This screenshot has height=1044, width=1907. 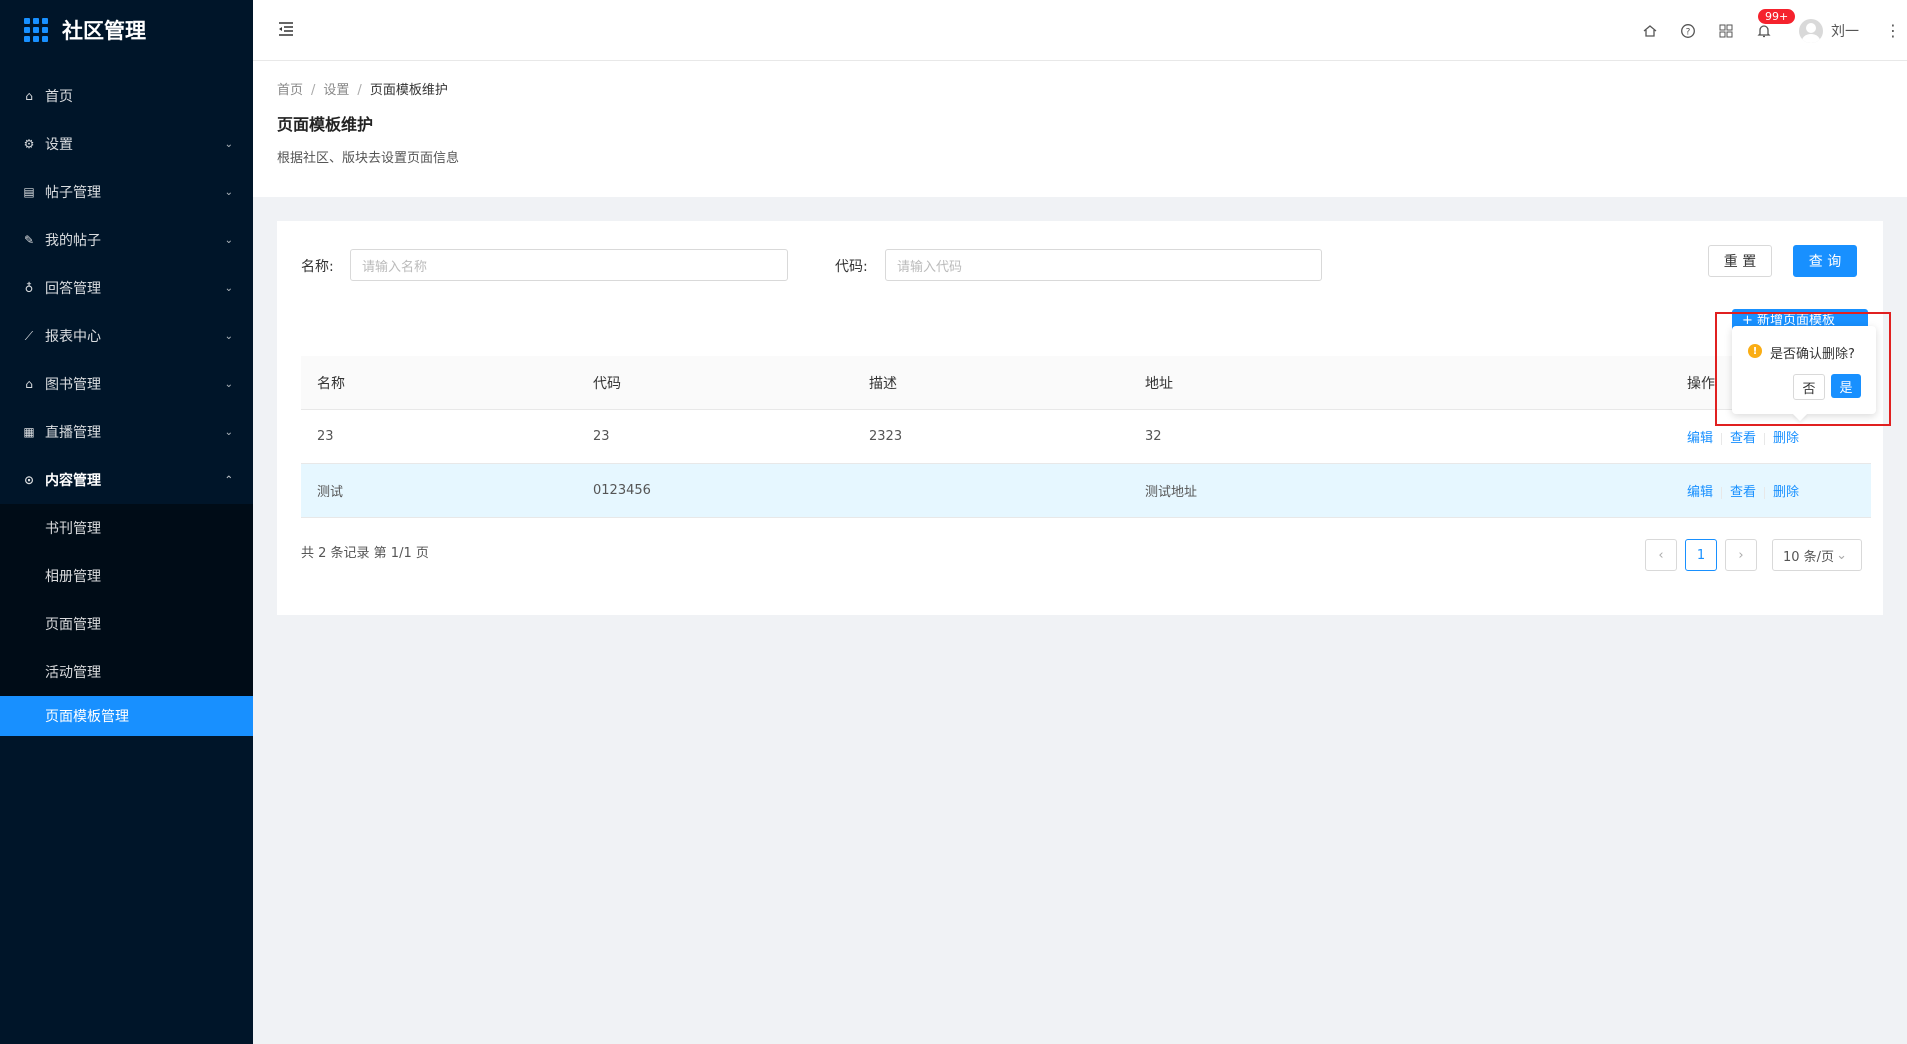 I want to click on column-header-desc: 描述, so click(x=883, y=383).